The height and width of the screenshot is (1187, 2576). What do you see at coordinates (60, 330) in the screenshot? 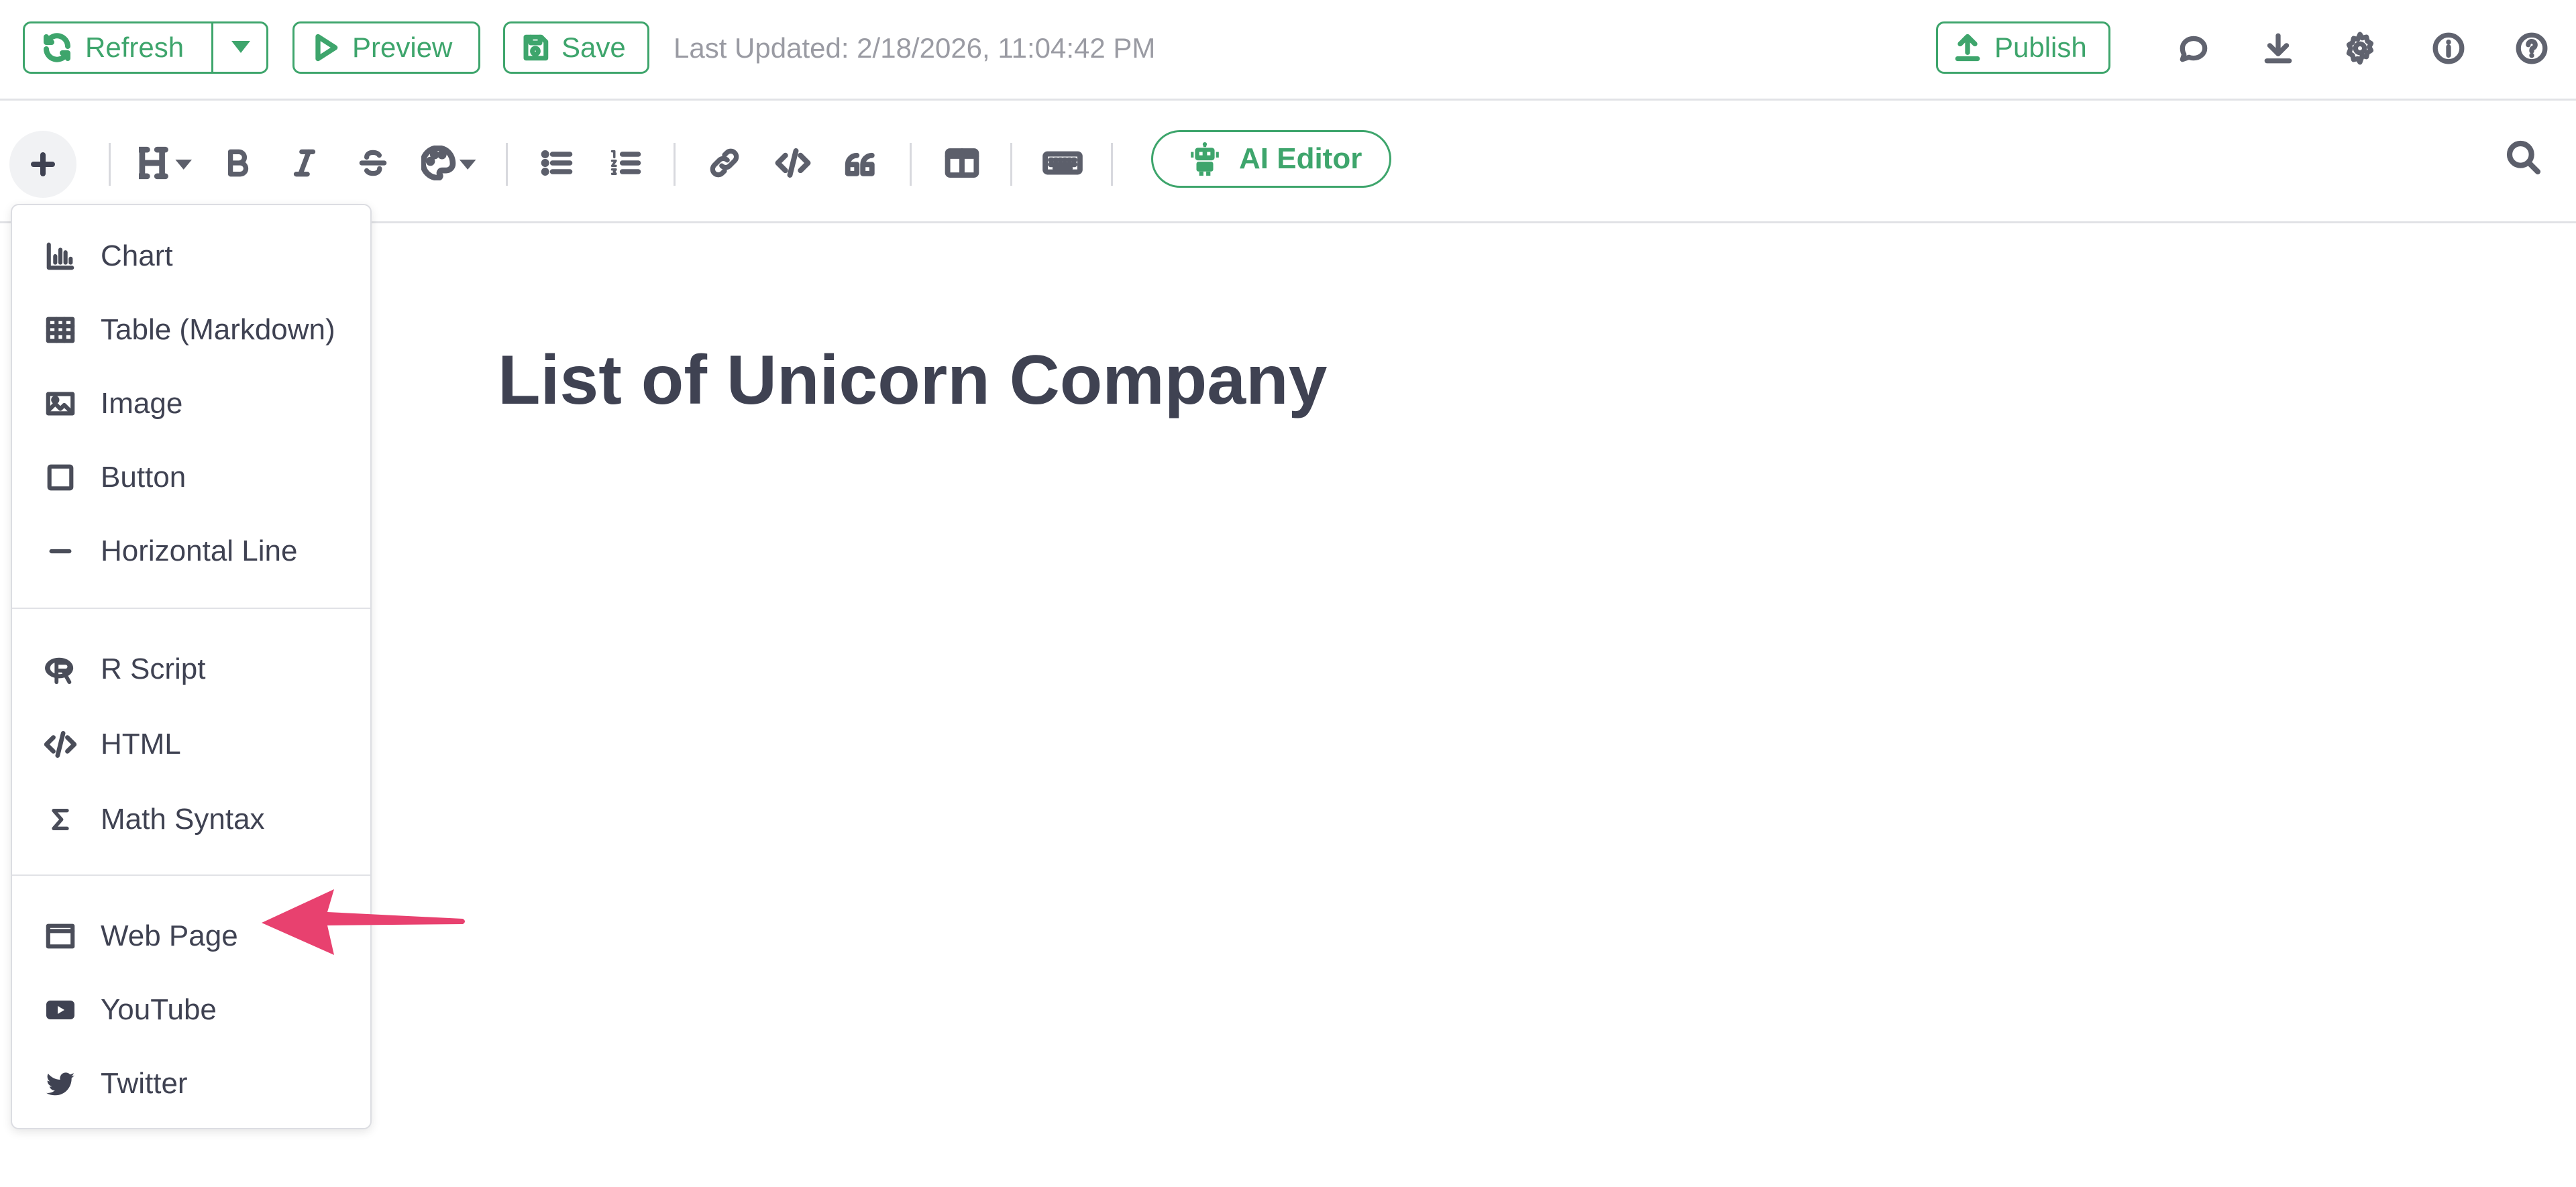
I see `table-icon` at bounding box center [60, 330].